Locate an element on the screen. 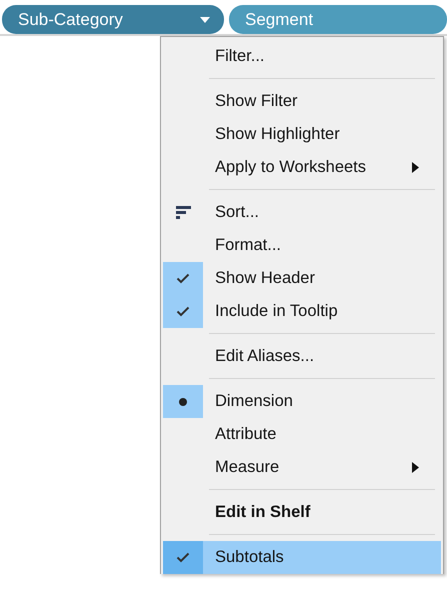  menu-item: Attribute is located at coordinates (302, 434).